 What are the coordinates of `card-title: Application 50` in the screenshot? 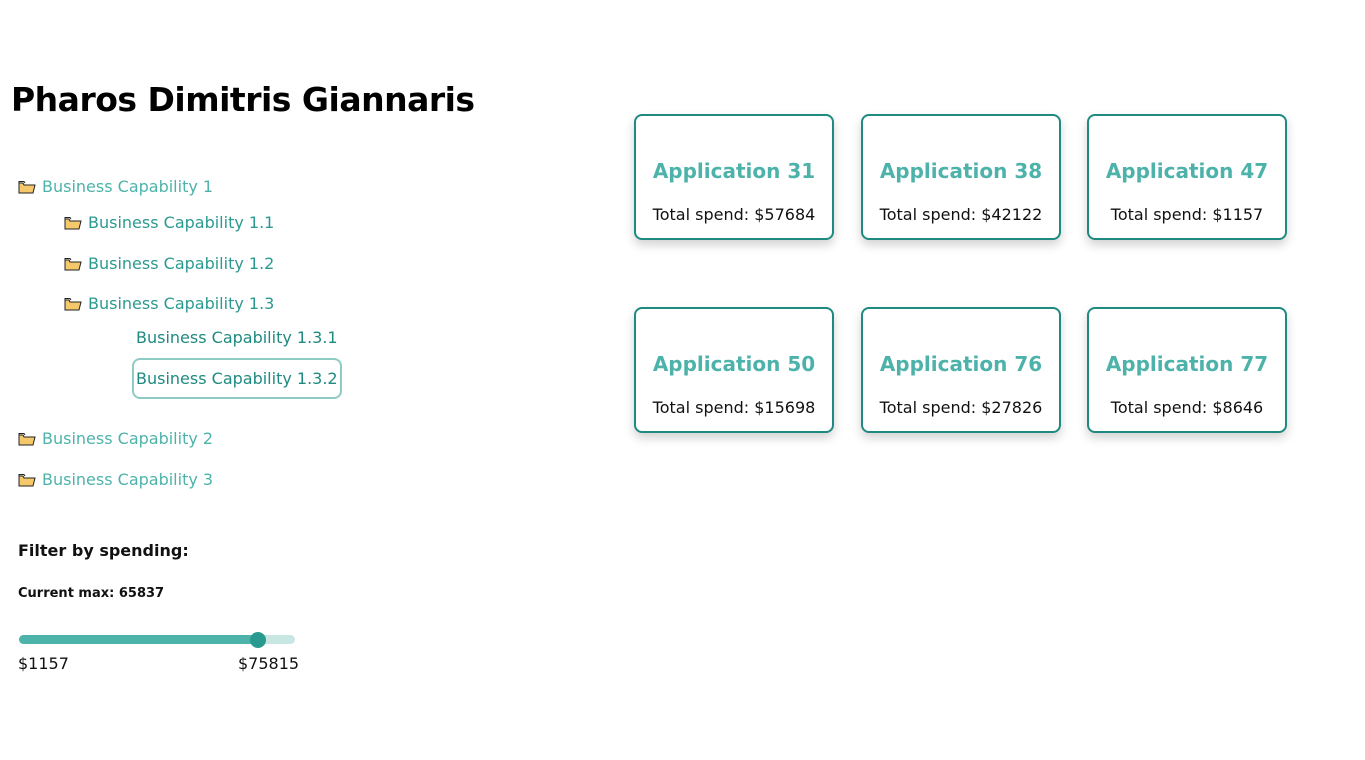 It's located at (734, 364).